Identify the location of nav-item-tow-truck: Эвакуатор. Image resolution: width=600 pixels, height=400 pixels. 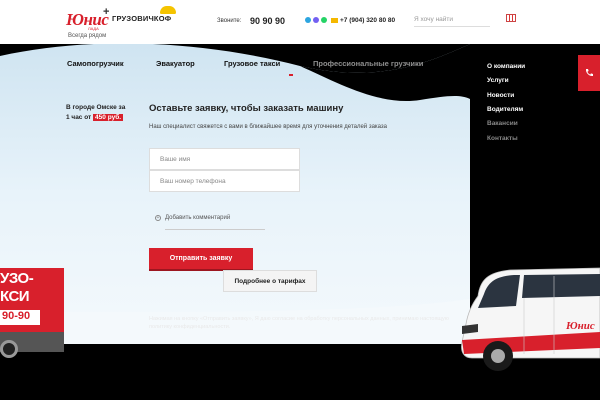
(175, 63).